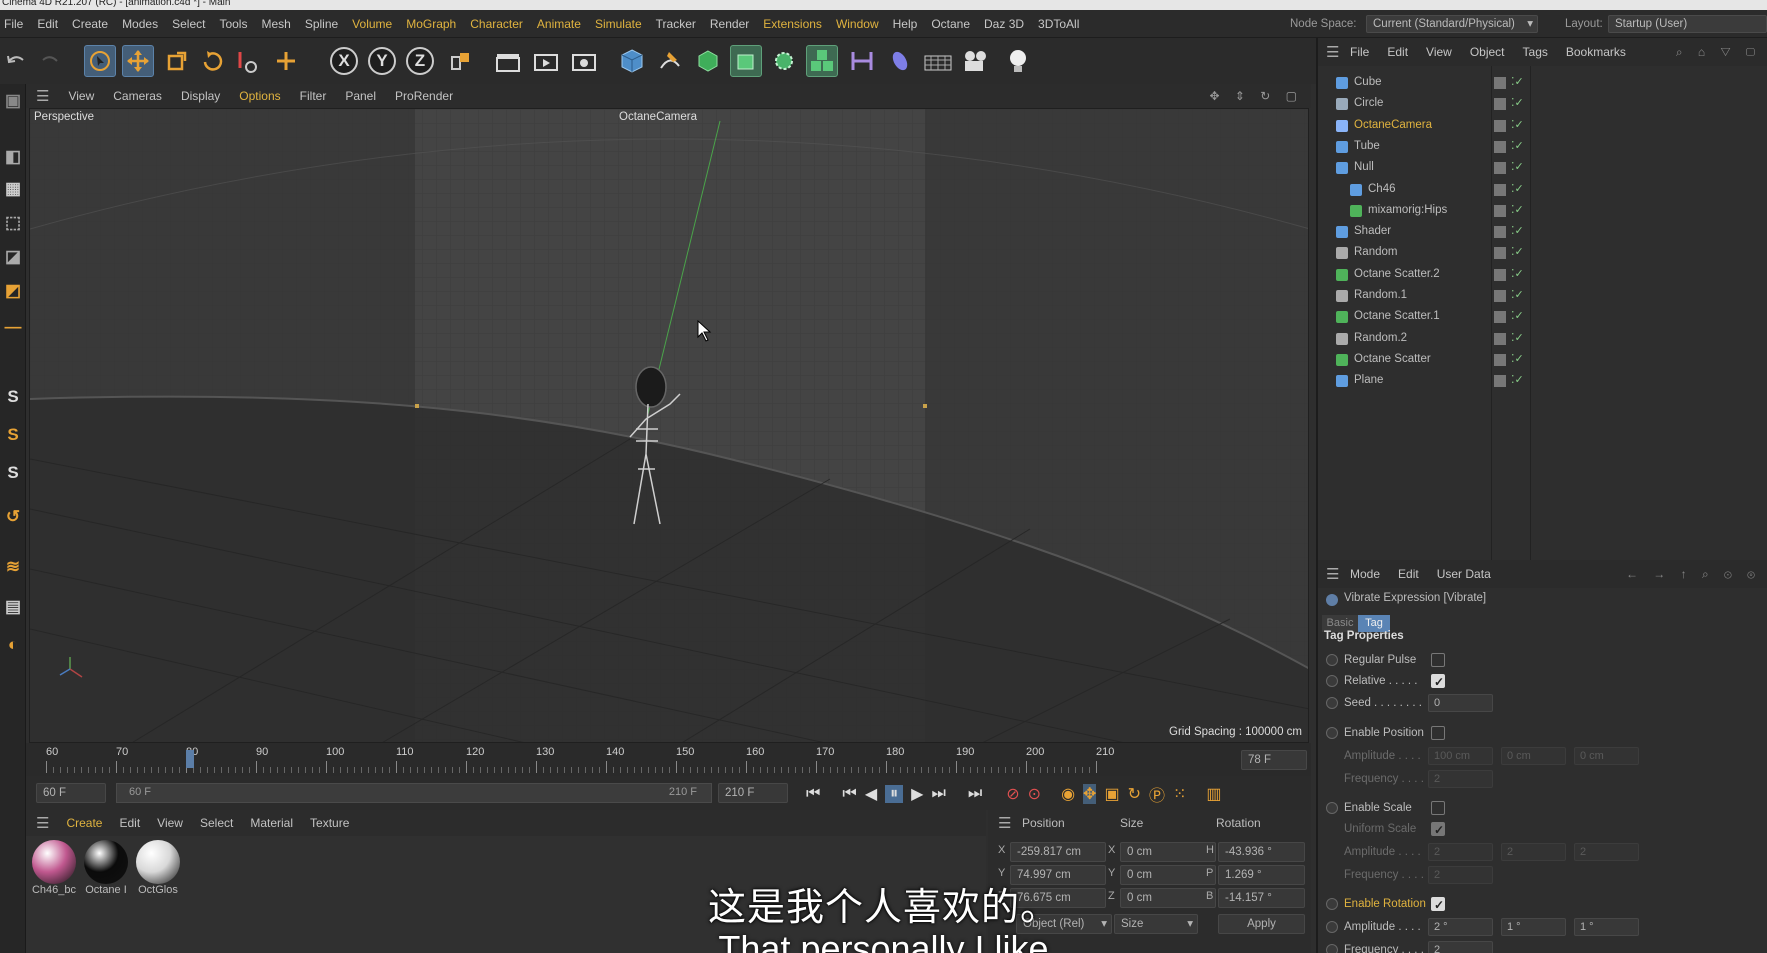  Describe the element at coordinates (1460, 756) in the screenshot. I see `pos-amp-x-field: 100 cm` at that location.